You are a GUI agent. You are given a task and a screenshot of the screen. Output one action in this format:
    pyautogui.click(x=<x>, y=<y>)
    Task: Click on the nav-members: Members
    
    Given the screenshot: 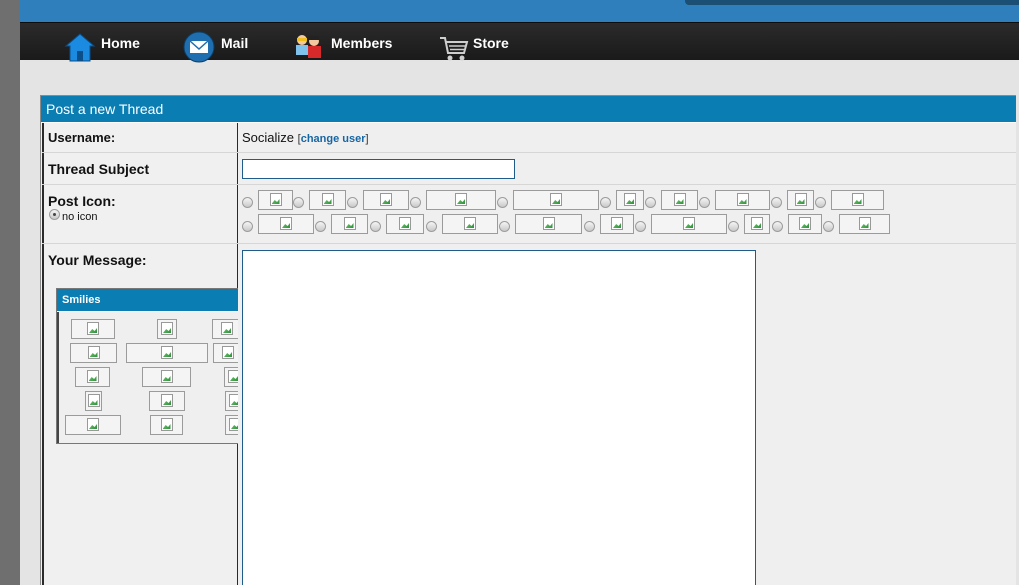 What is the action you would take?
    pyautogui.click(x=347, y=41)
    